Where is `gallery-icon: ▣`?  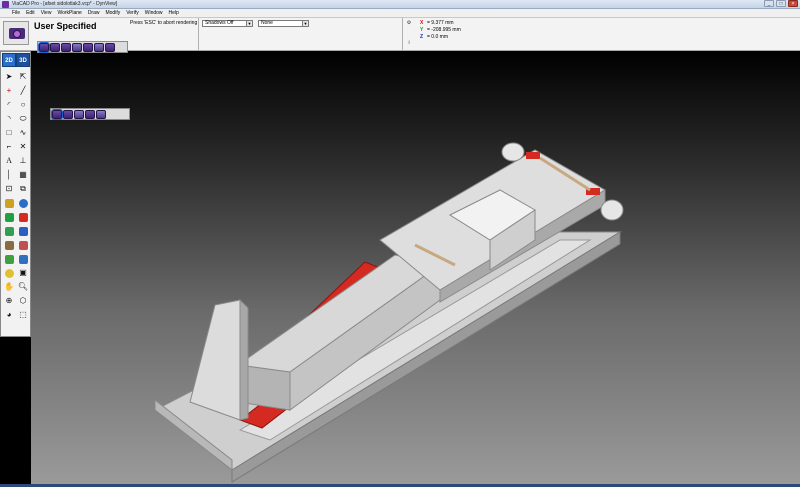 gallery-icon: ▣ is located at coordinates (23, 273).